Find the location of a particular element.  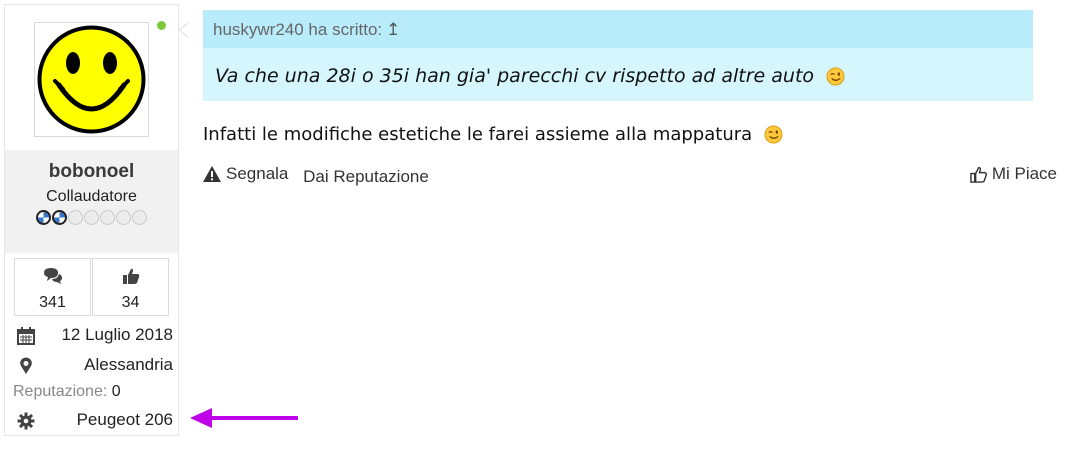

annotation-arrow-icon is located at coordinates (244, 418).